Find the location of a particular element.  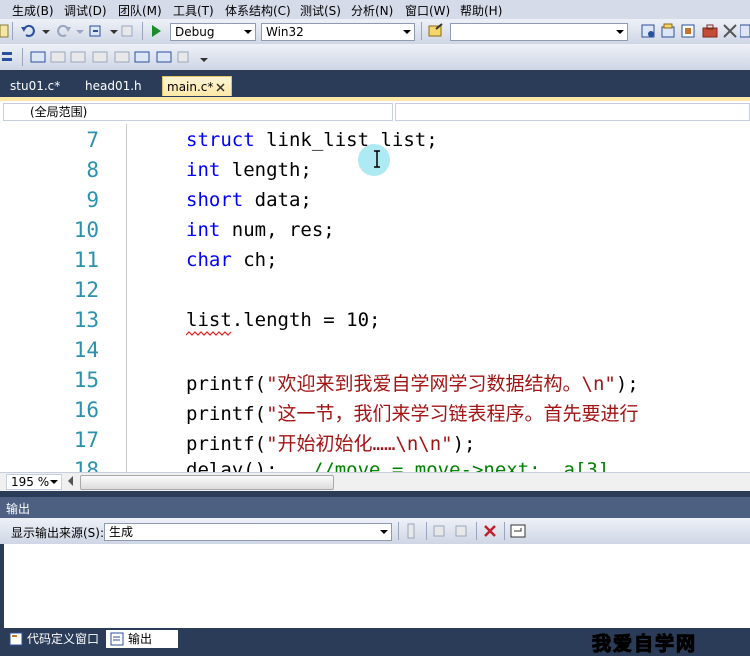

navigate-forward-icon is located at coordinates (128, 31).